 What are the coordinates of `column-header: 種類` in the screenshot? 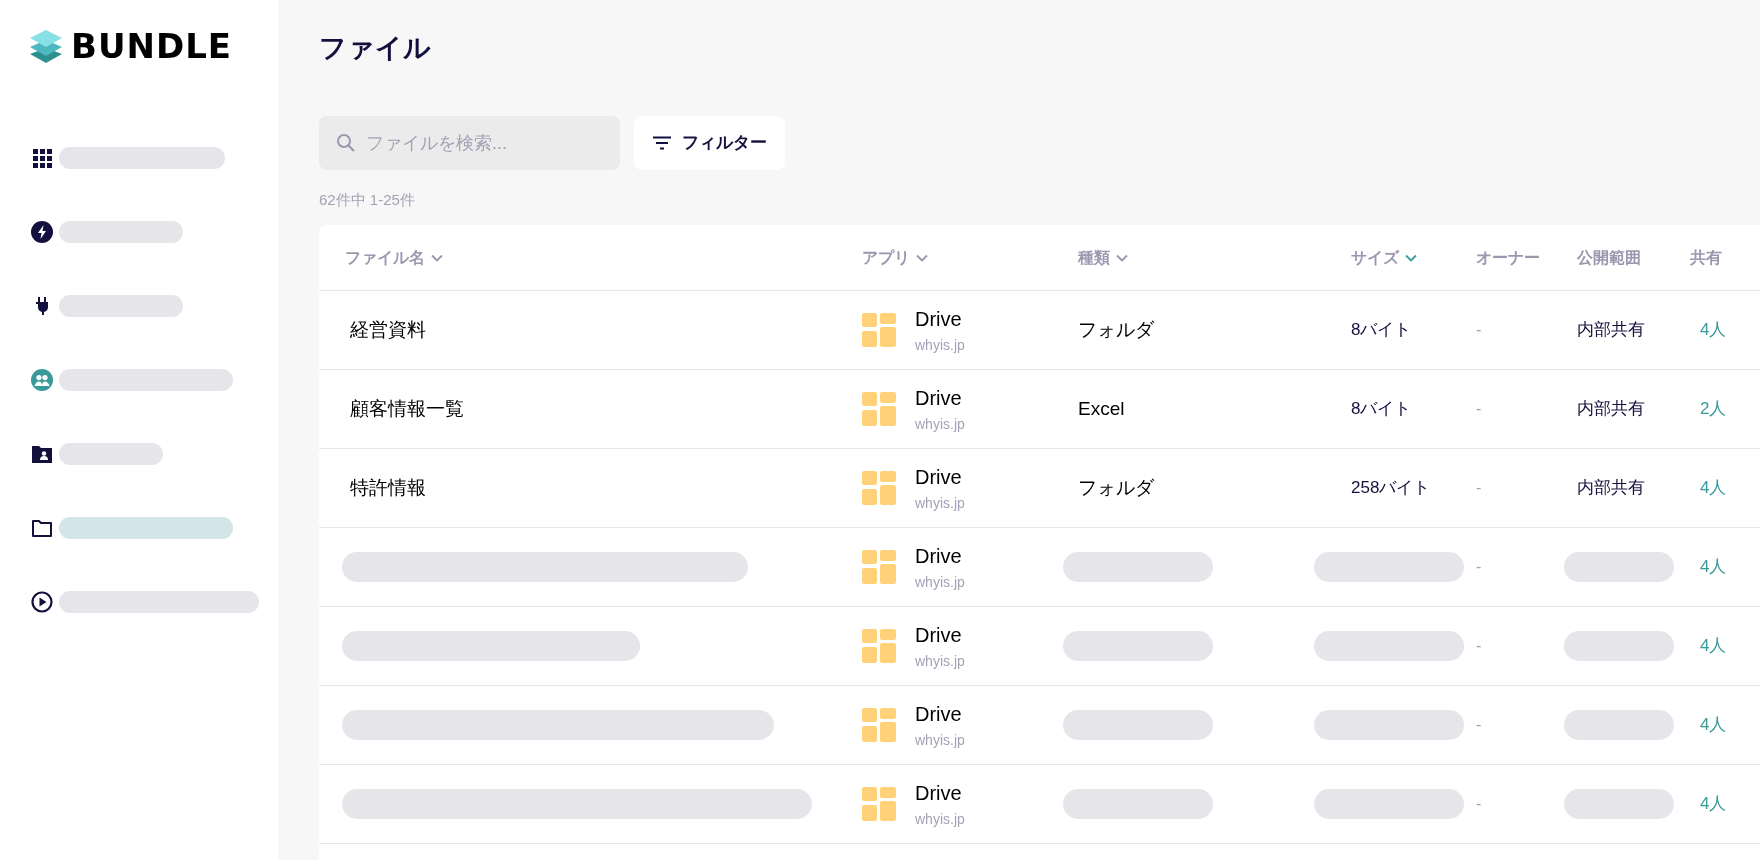 It's located at (1103, 257).